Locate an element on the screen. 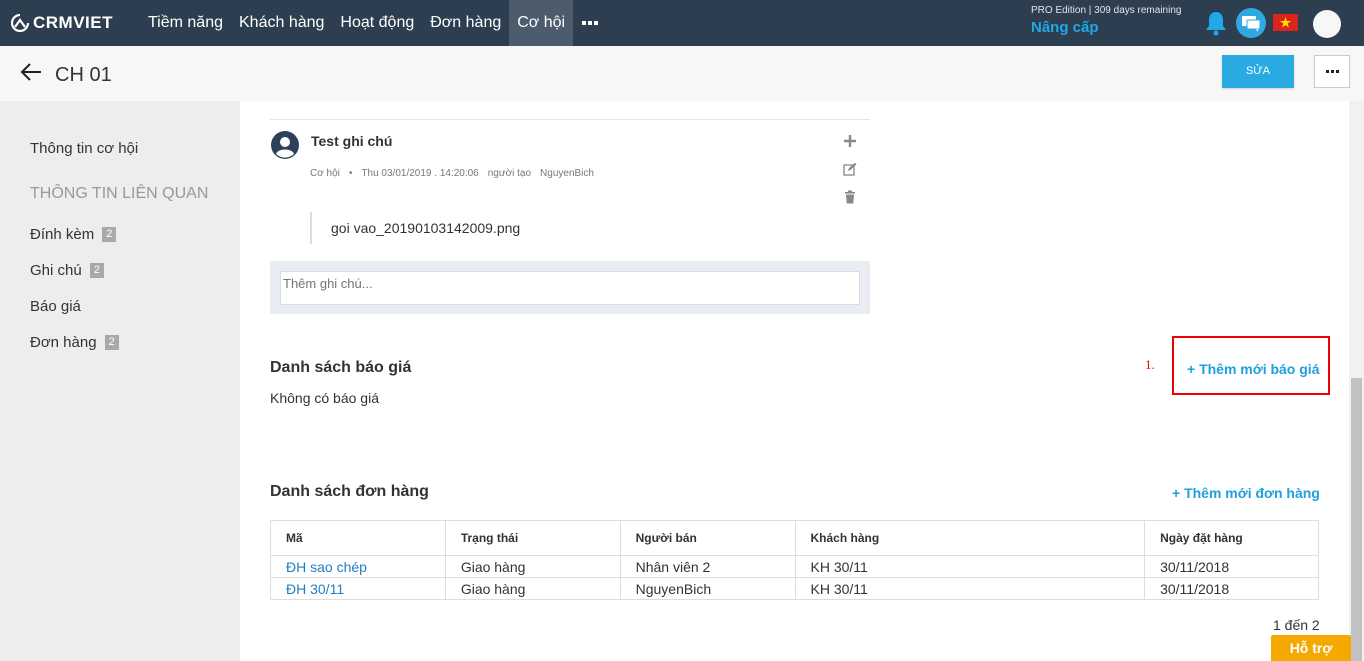 This screenshot has width=1364, height=661. page-scrollbar is located at coordinates (1356, 381).